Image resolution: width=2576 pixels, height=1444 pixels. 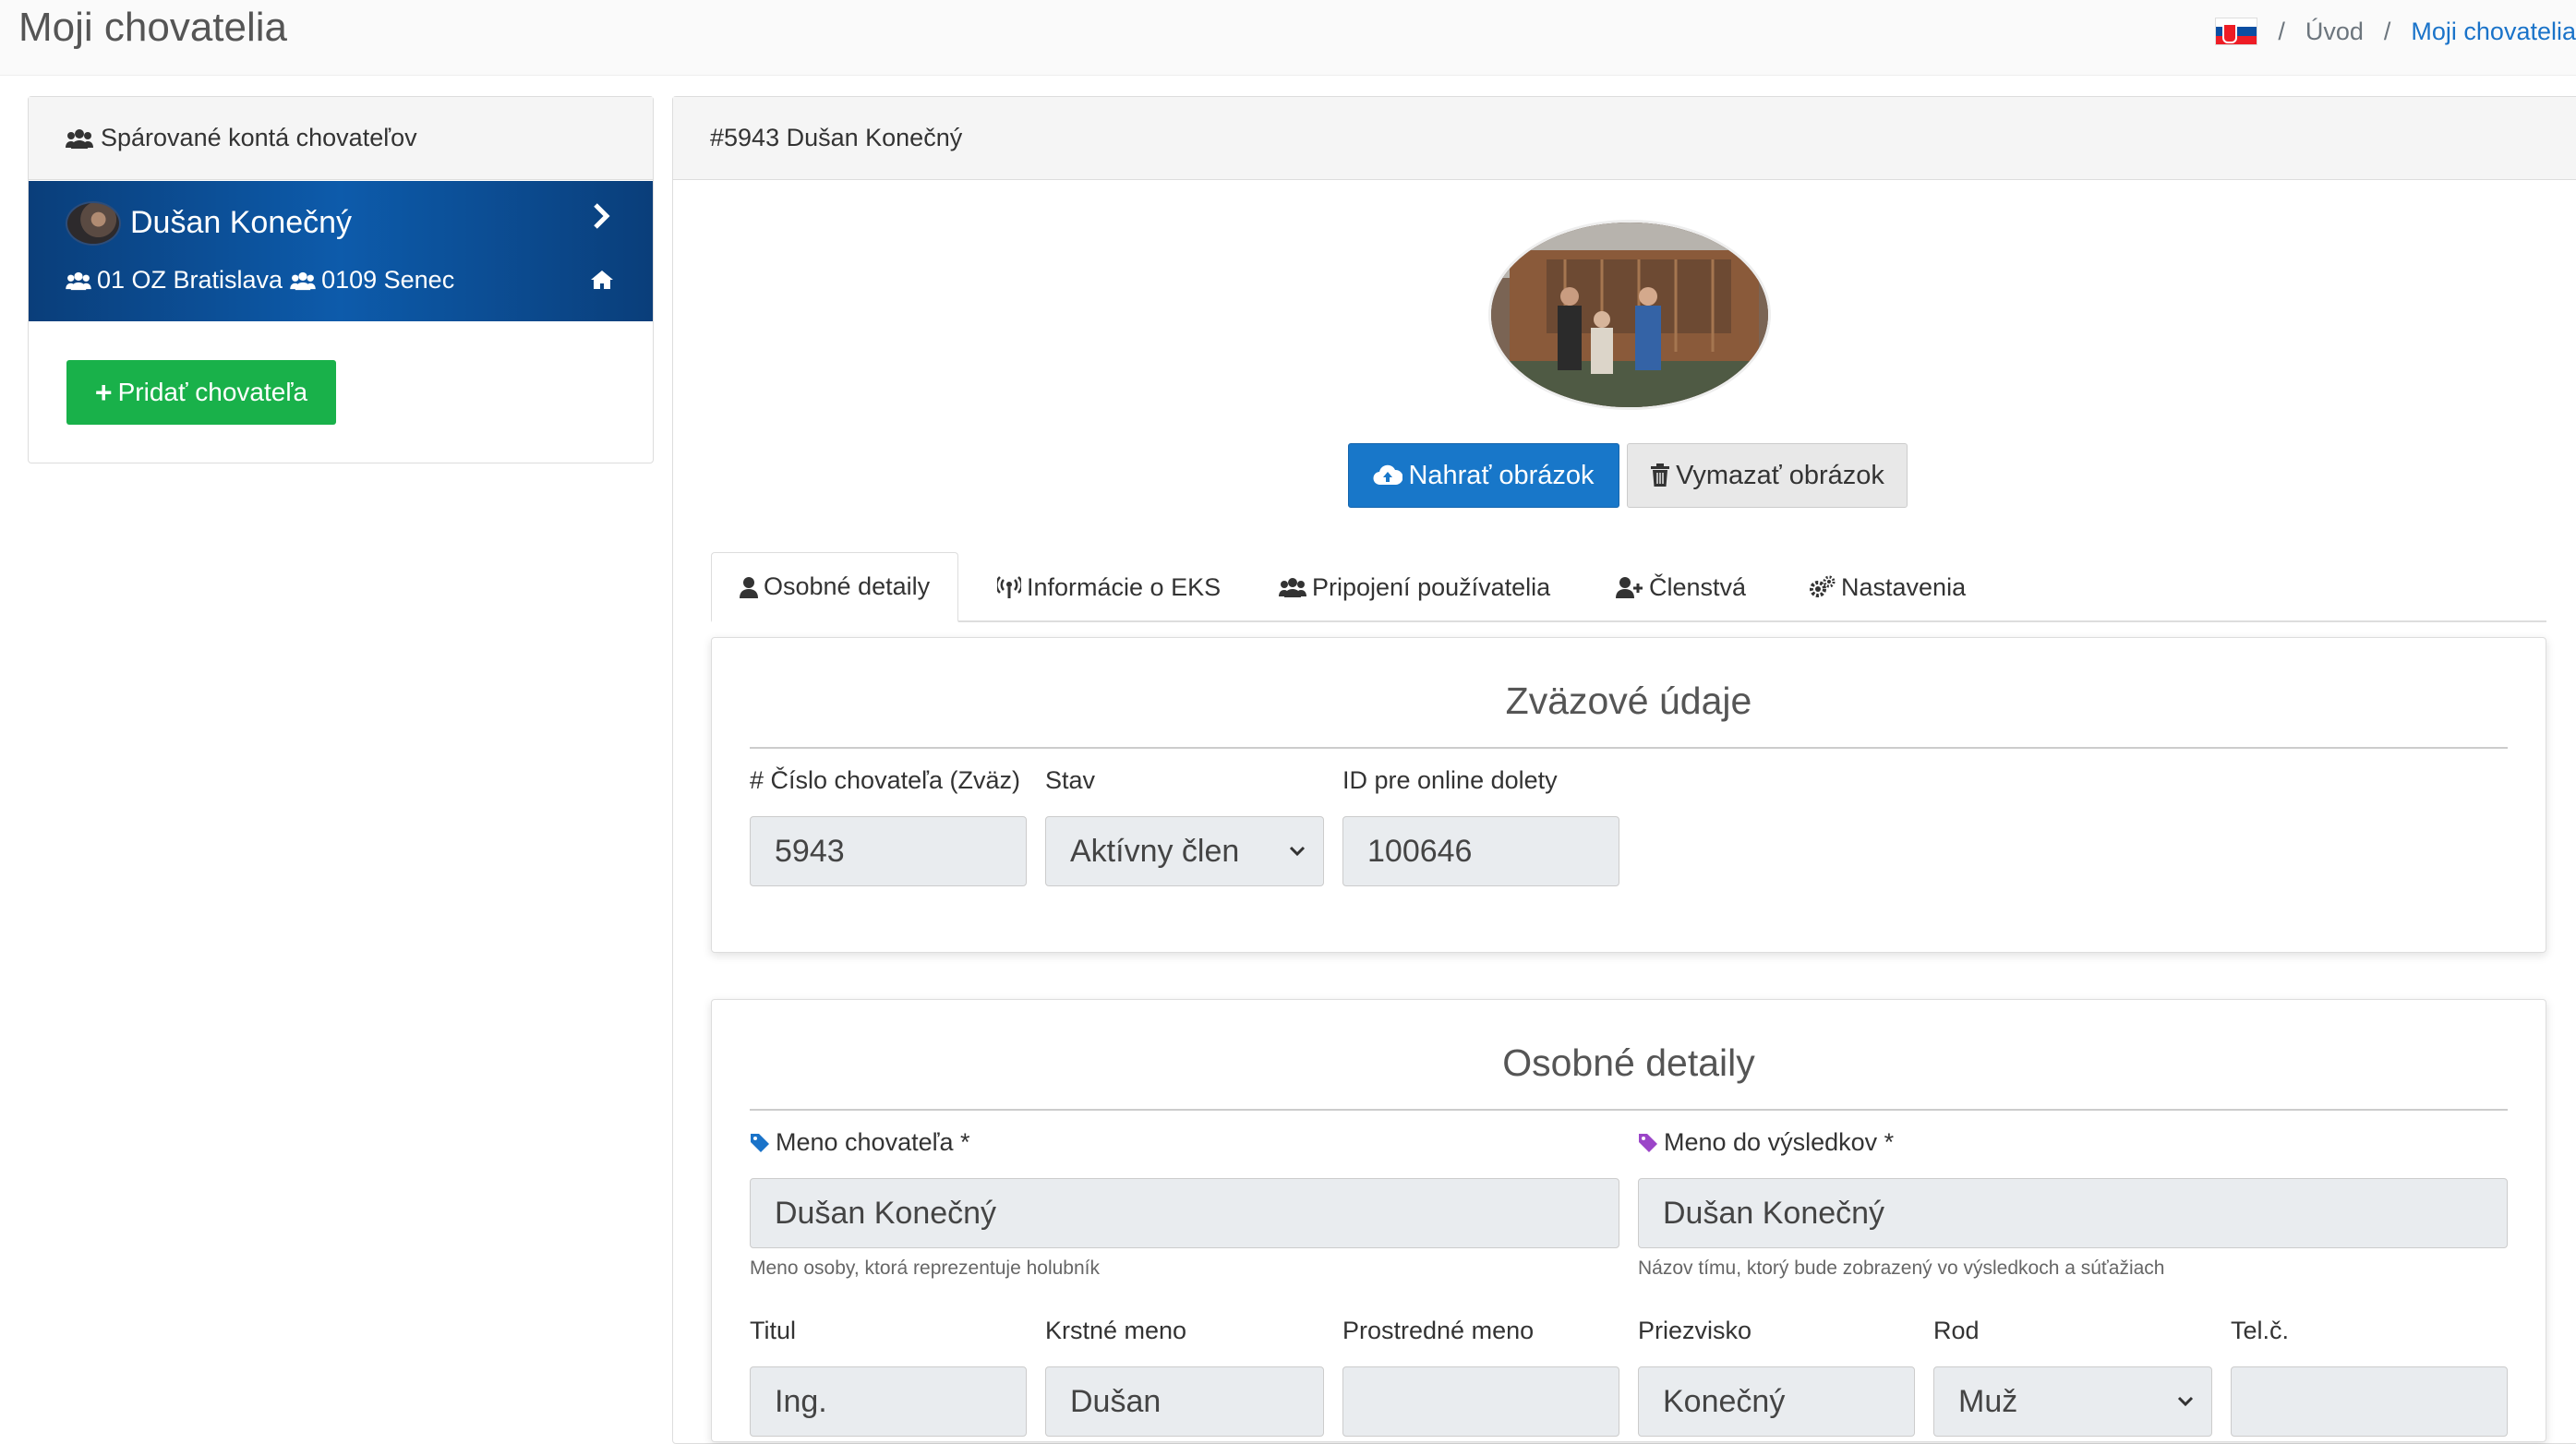 What do you see at coordinates (1779, 1142) in the screenshot?
I see `result-name-label-text: Meno do výsledkov *` at bounding box center [1779, 1142].